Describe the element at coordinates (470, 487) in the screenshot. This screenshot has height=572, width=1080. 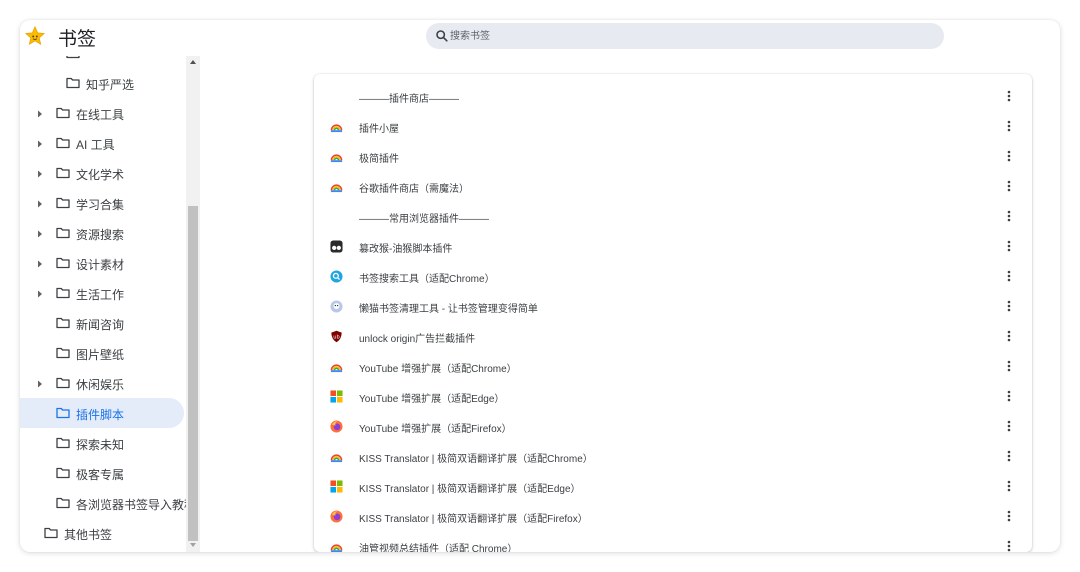
I see `bookmark-title: KISS Translator | 极简双语翻译扩展（适配Edge）` at that location.